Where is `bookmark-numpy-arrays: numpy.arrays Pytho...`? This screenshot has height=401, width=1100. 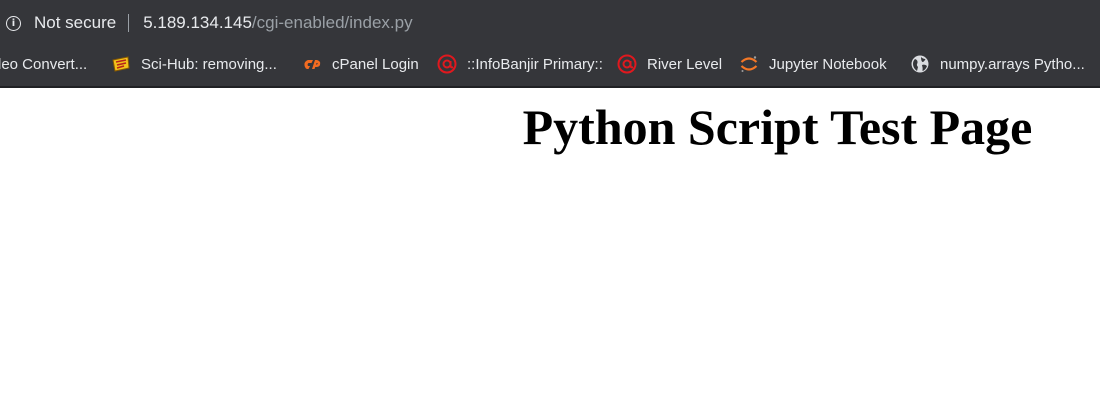 bookmark-numpy-arrays: numpy.arrays Pytho... is located at coordinates (997, 64).